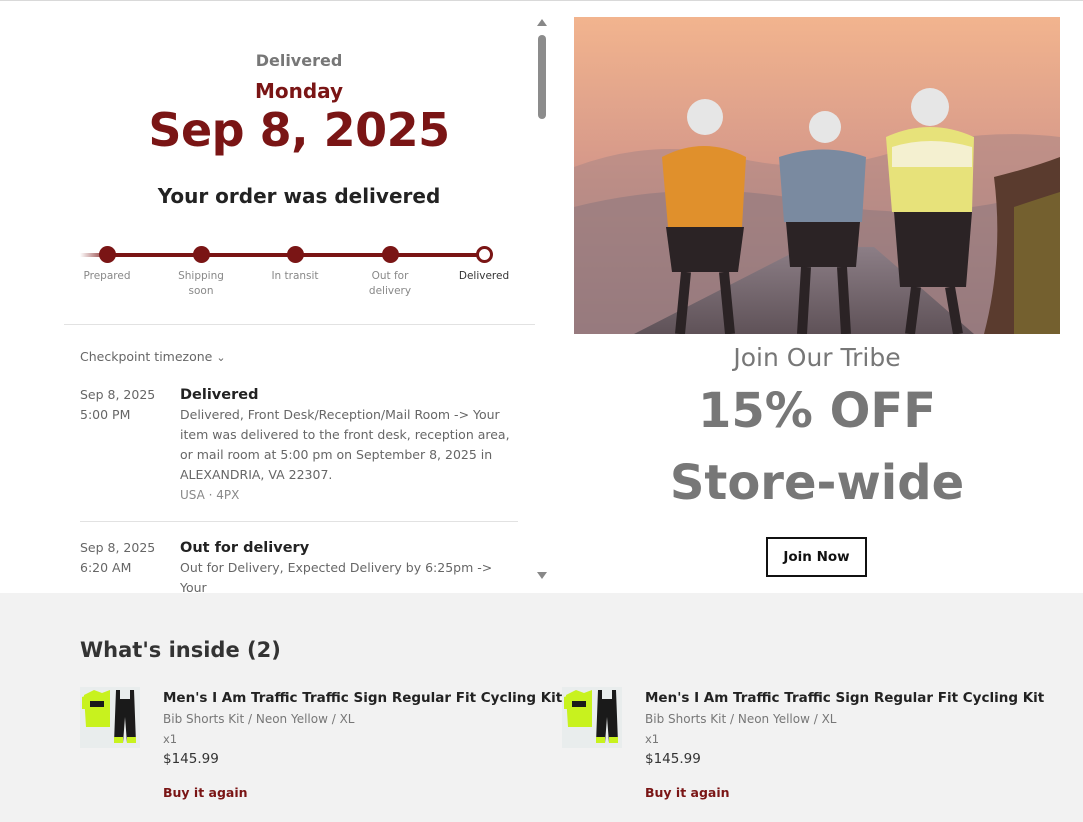 This screenshot has height=822, width=1083. I want to click on progress-step-delivered: Delivered, so click(484, 265).